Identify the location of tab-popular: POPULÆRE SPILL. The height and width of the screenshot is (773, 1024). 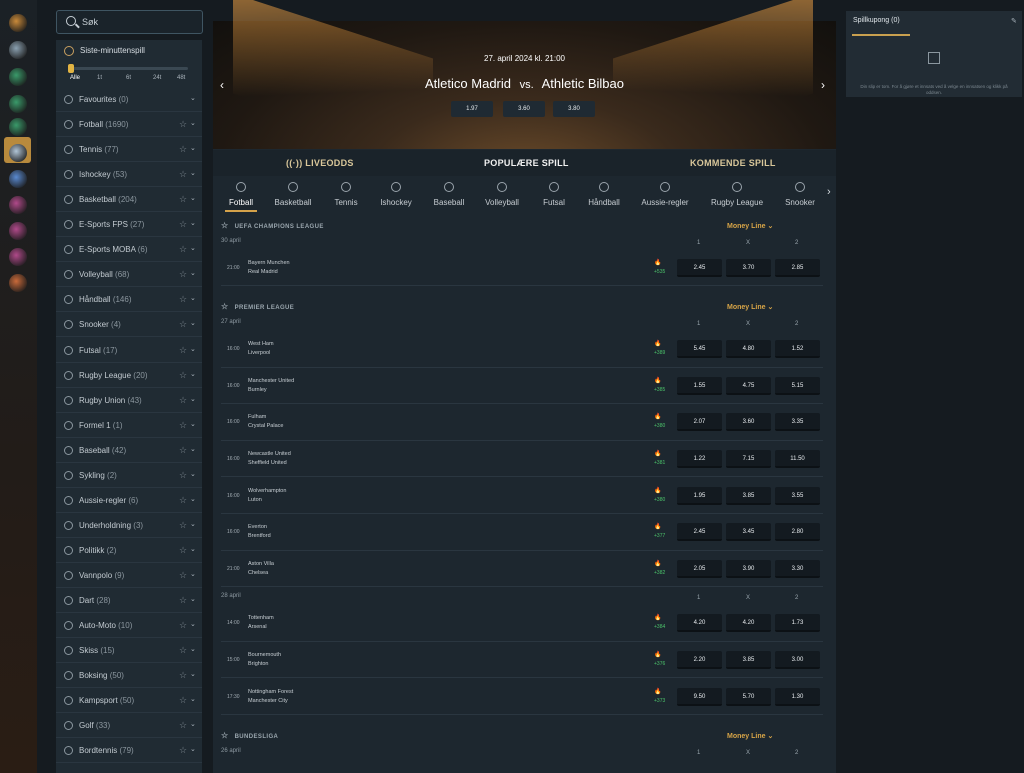
(526, 163).